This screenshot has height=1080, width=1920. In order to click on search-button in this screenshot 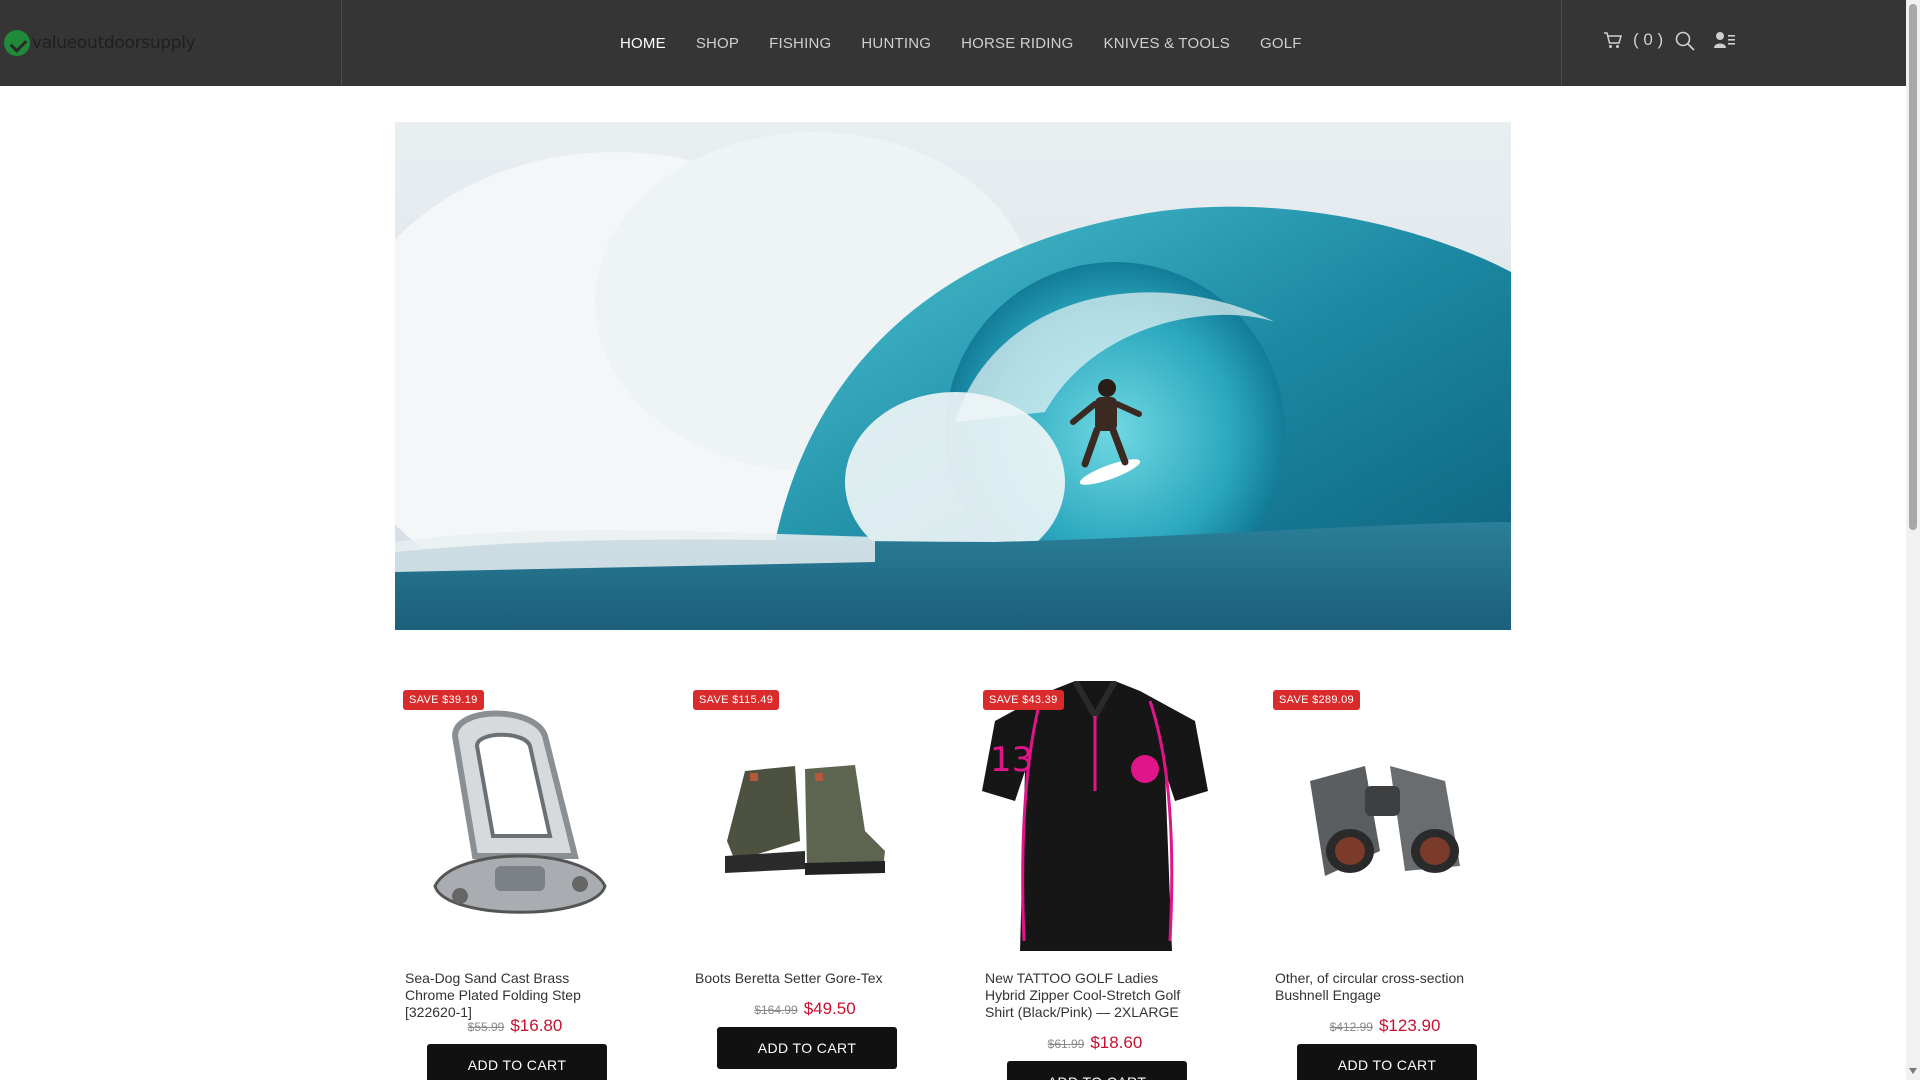, I will do `click(1685, 43)`.